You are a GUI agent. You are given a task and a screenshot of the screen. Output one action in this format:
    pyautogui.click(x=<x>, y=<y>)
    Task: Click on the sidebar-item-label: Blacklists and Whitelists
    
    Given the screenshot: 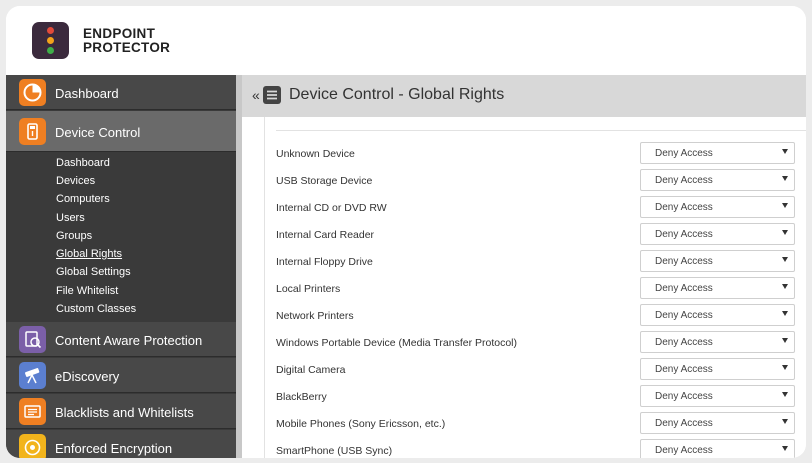 What is the action you would take?
    pyautogui.click(x=124, y=412)
    